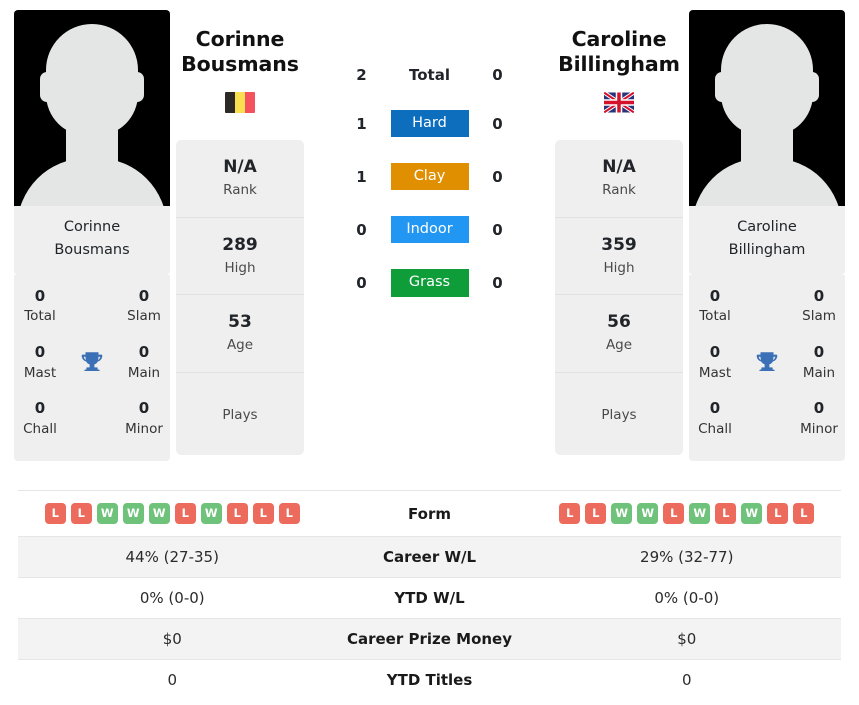 The height and width of the screenshot is (705, 859). Describe the element at coordinates (767, 307) in the screenshot. I see `right-titles-spacer-top` at that location.